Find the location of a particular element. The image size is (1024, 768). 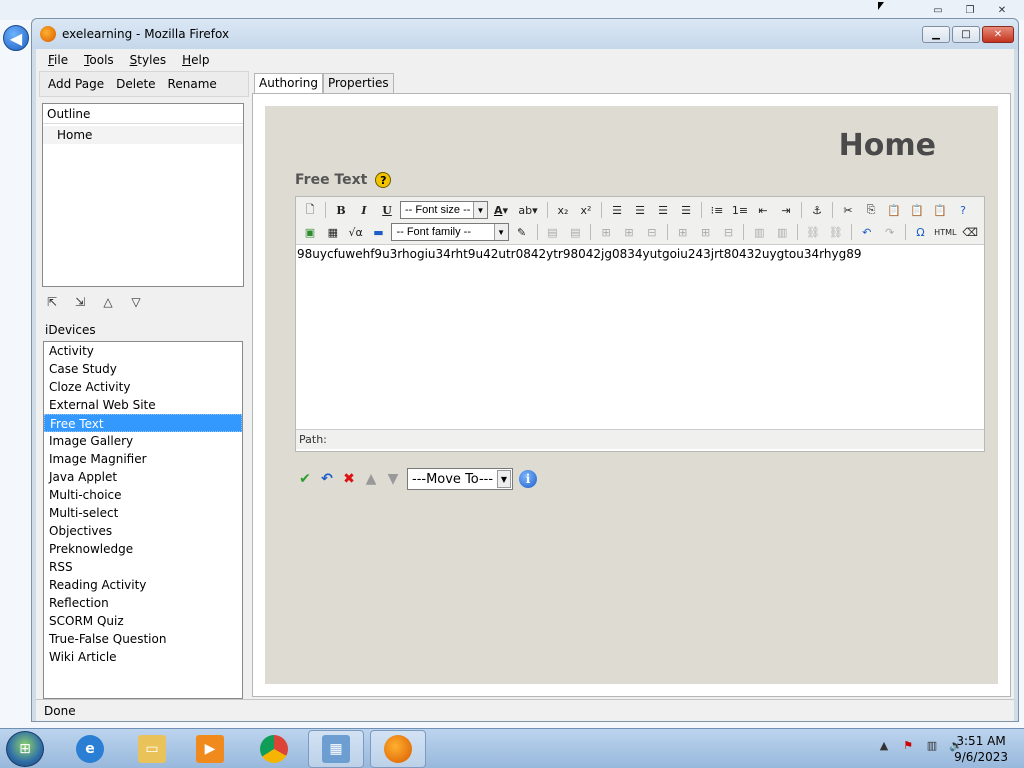

outer-close-icon: ✕ is located at coordinates (1002, 10).